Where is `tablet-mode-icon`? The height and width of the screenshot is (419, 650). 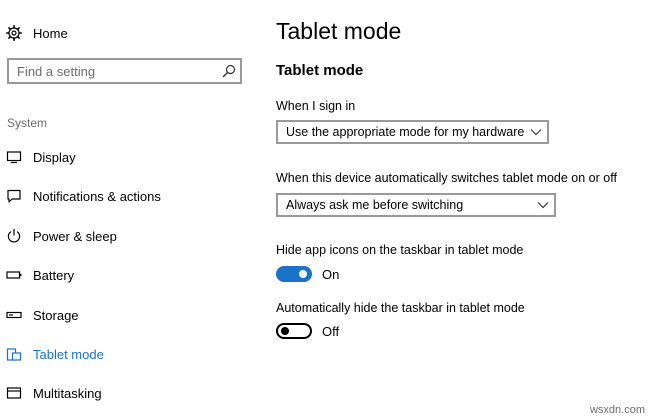
tablet-mode-icon is located at coordinates (14, 354).